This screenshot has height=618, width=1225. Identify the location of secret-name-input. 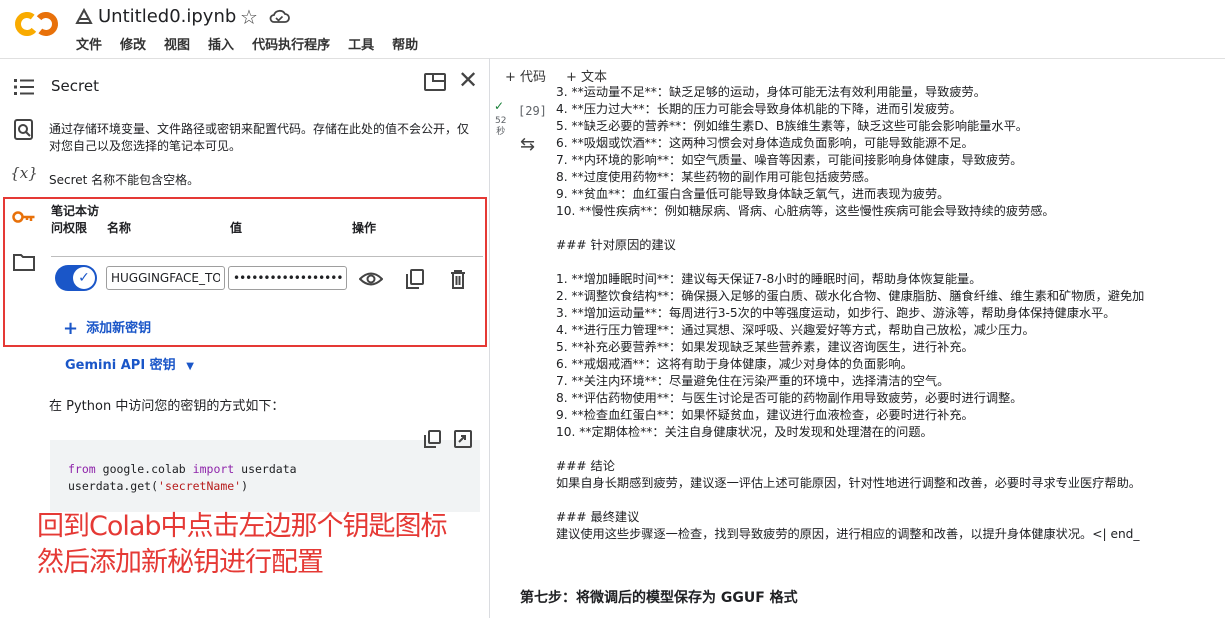
(165, 278).